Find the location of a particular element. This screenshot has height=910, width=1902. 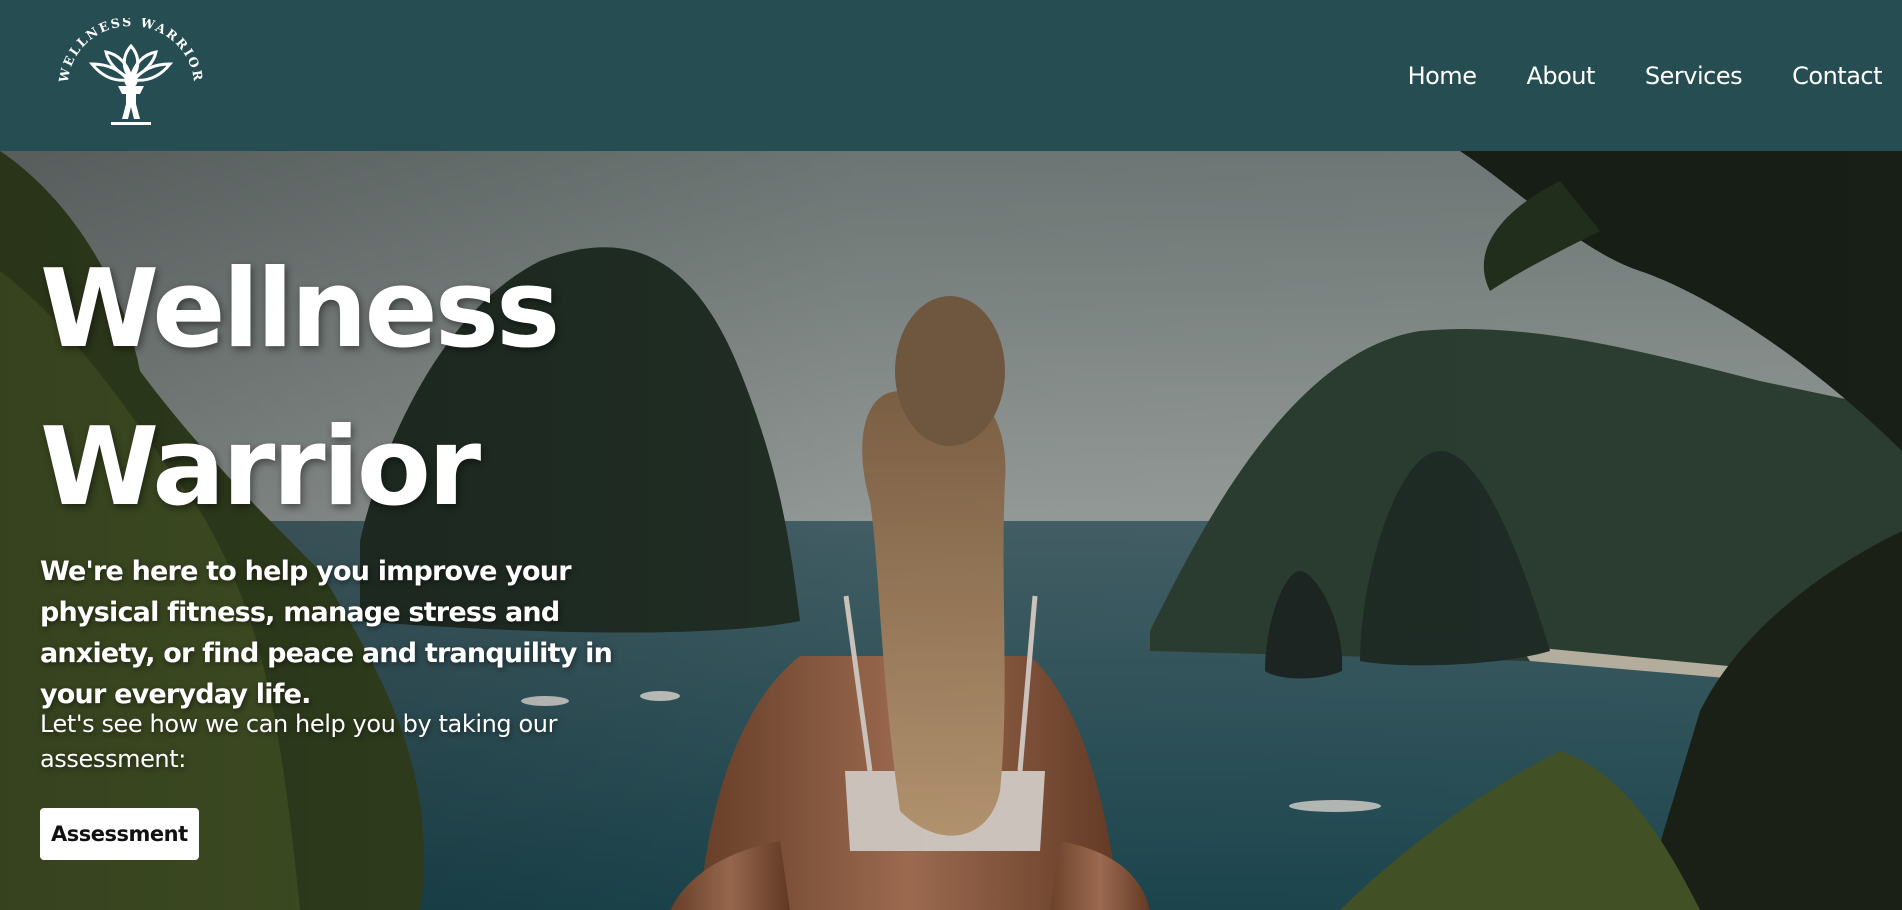

nav-services-link: Services is located at coordinates (1694, 76).